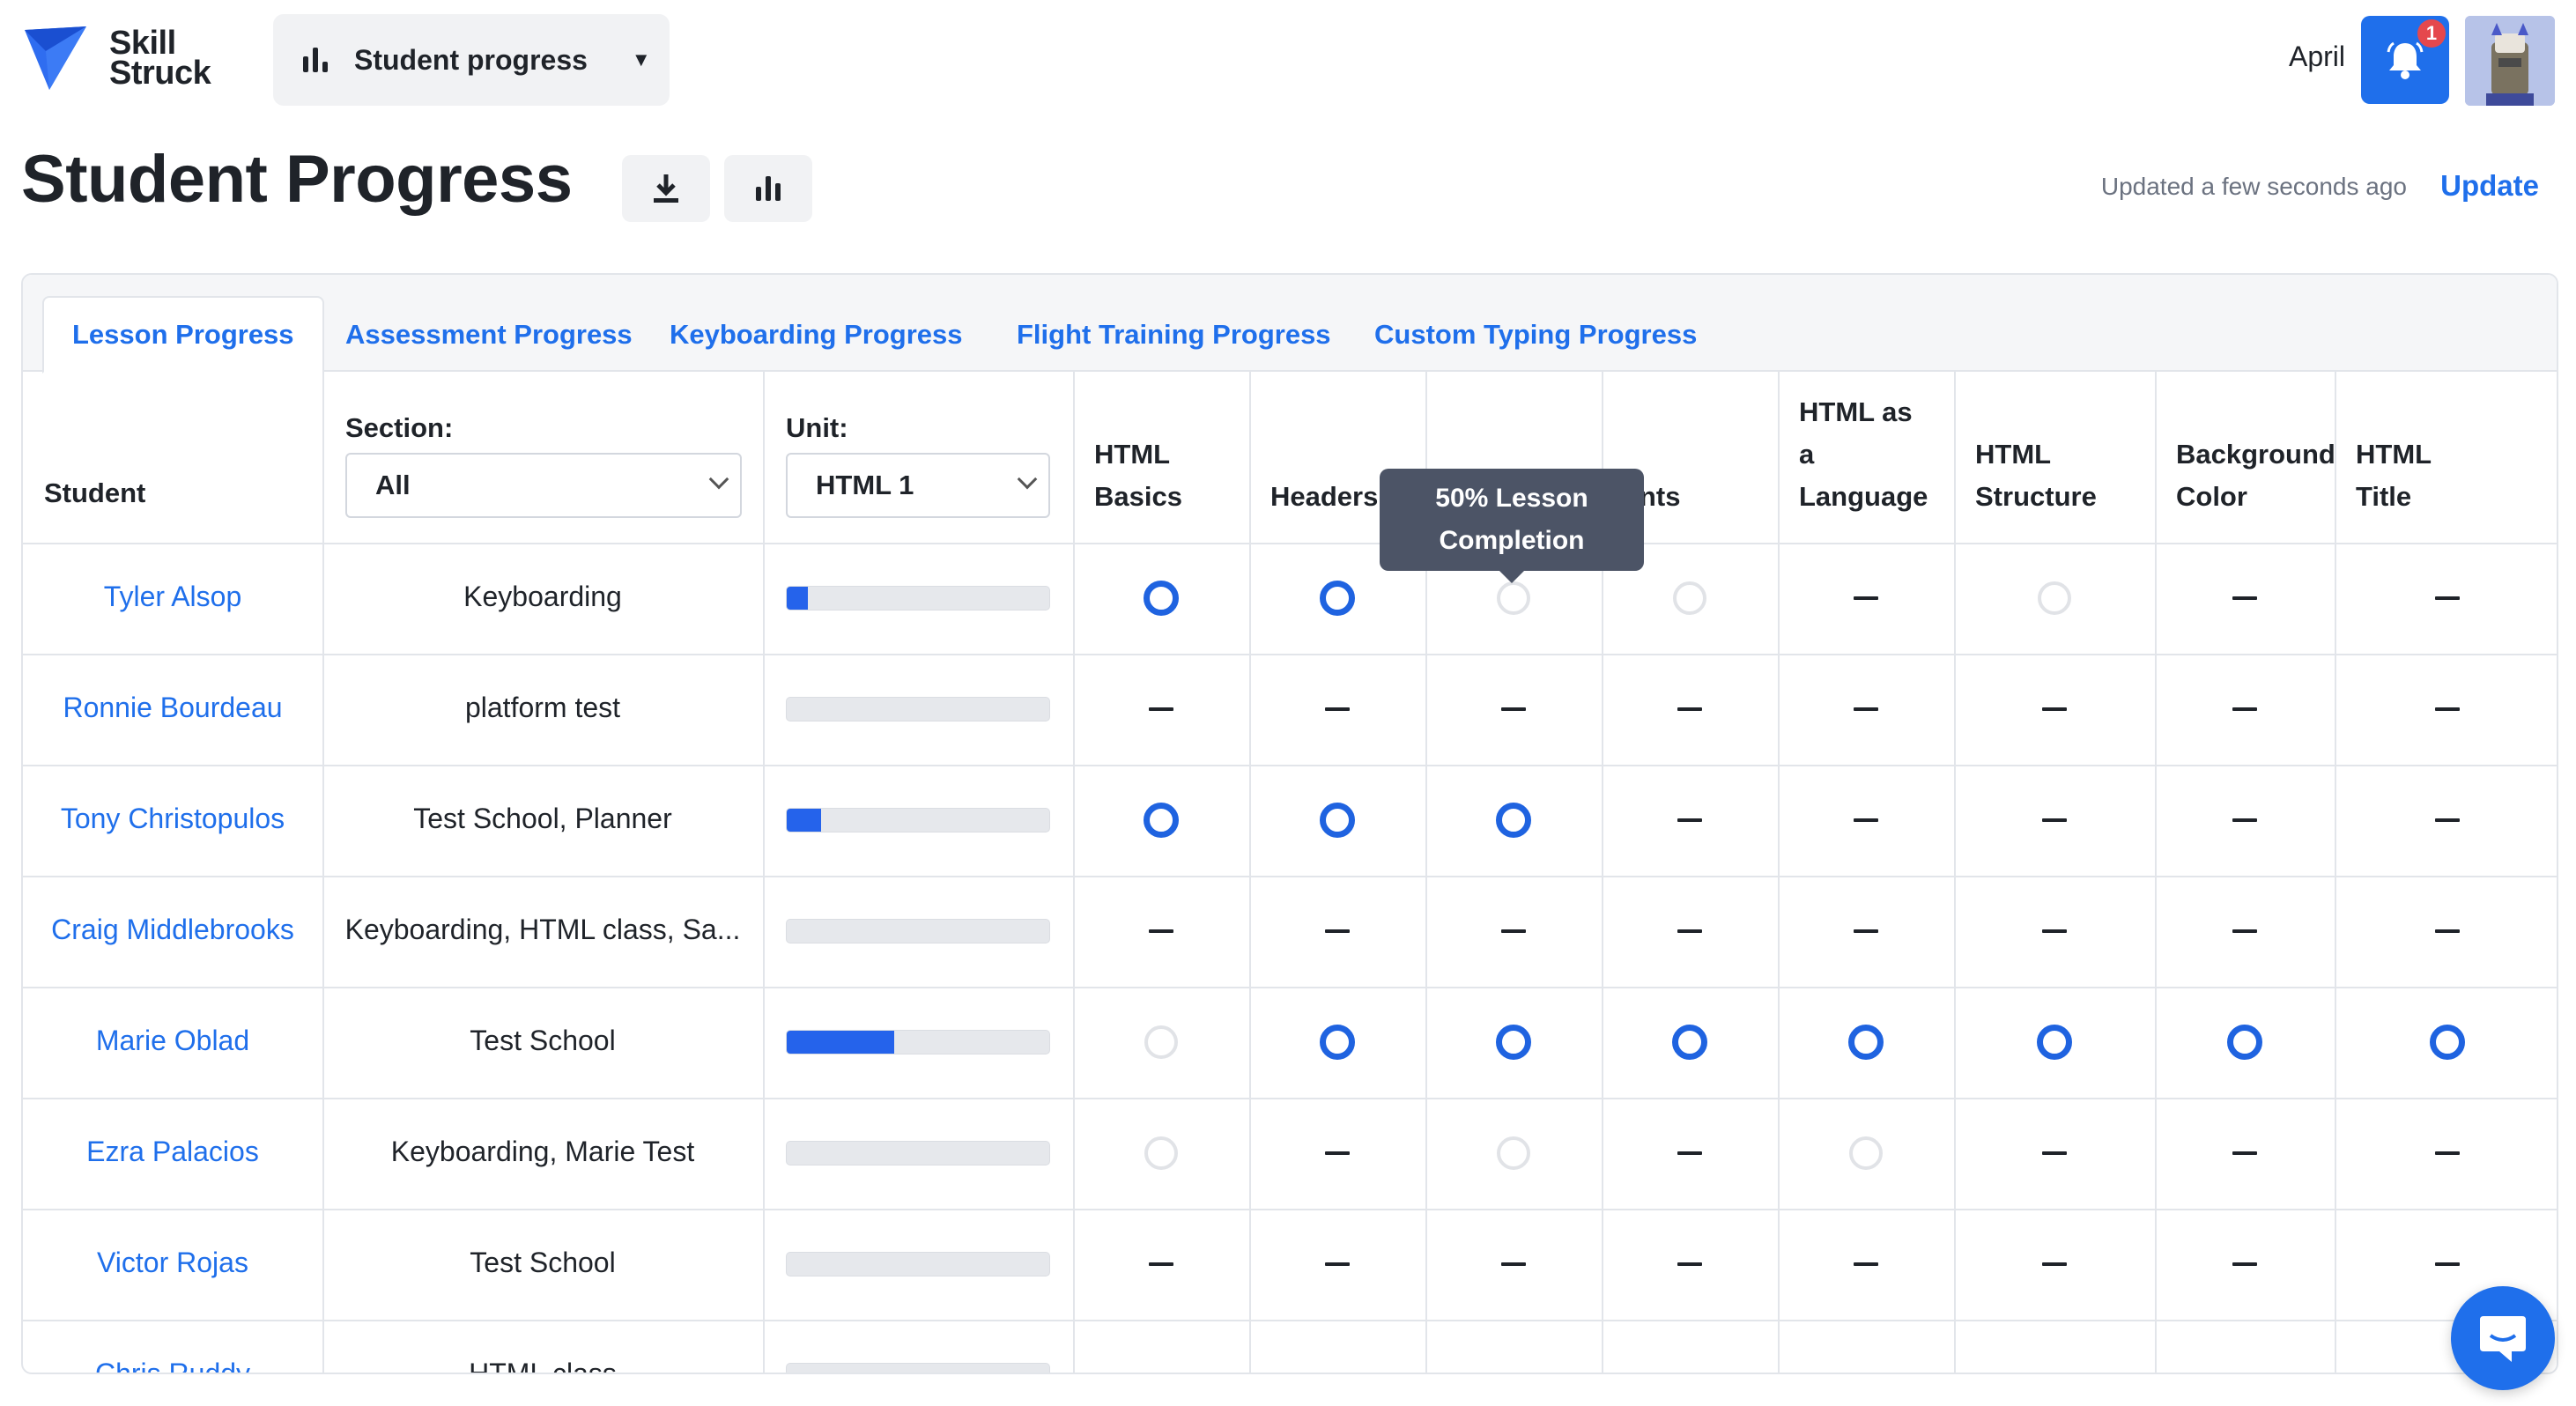  Describe the element at coordinates (816, 335) in the screenshot. I see `tab-keyboarding-progress: Keyboarding Progress` at that location.